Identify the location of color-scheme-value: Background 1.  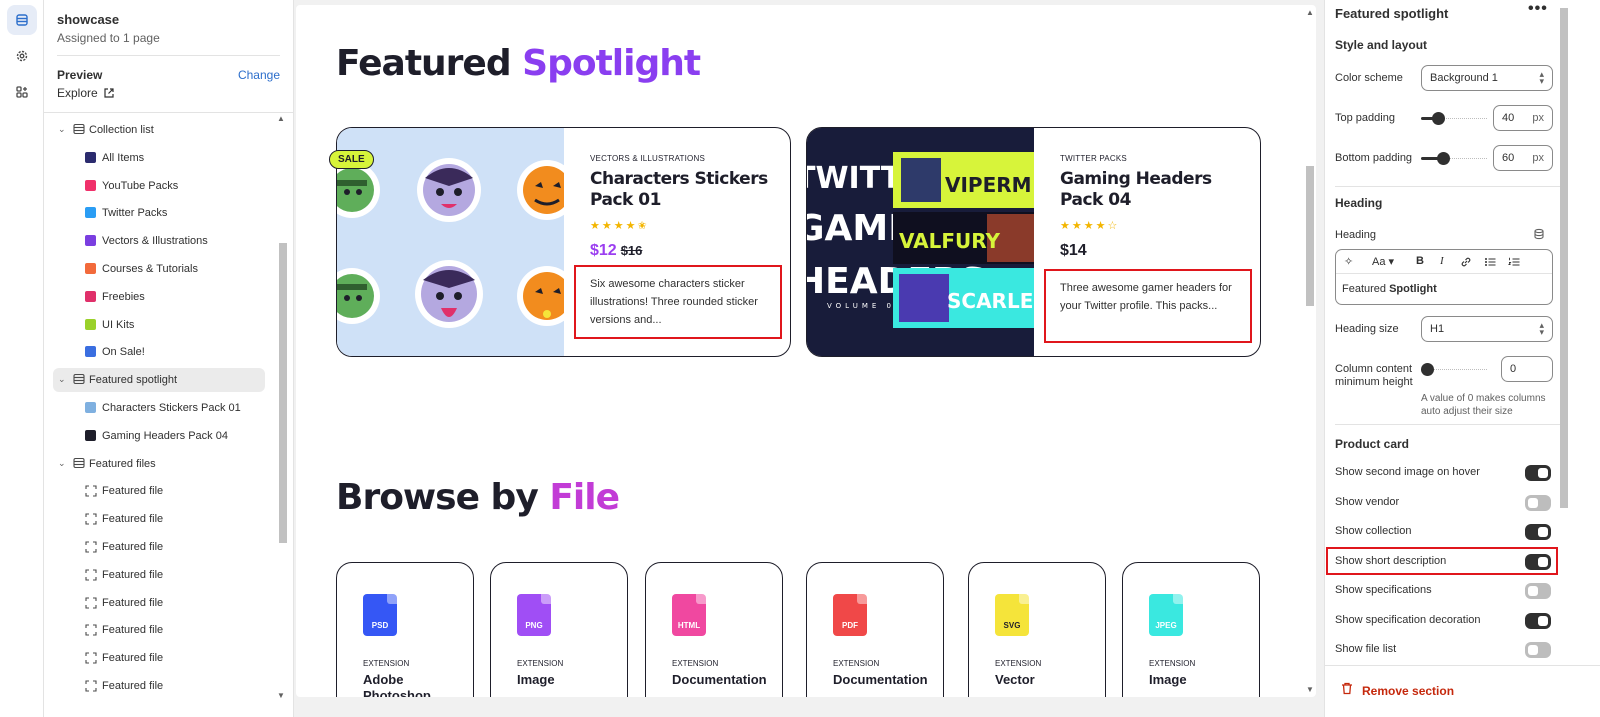
(1464, 78).